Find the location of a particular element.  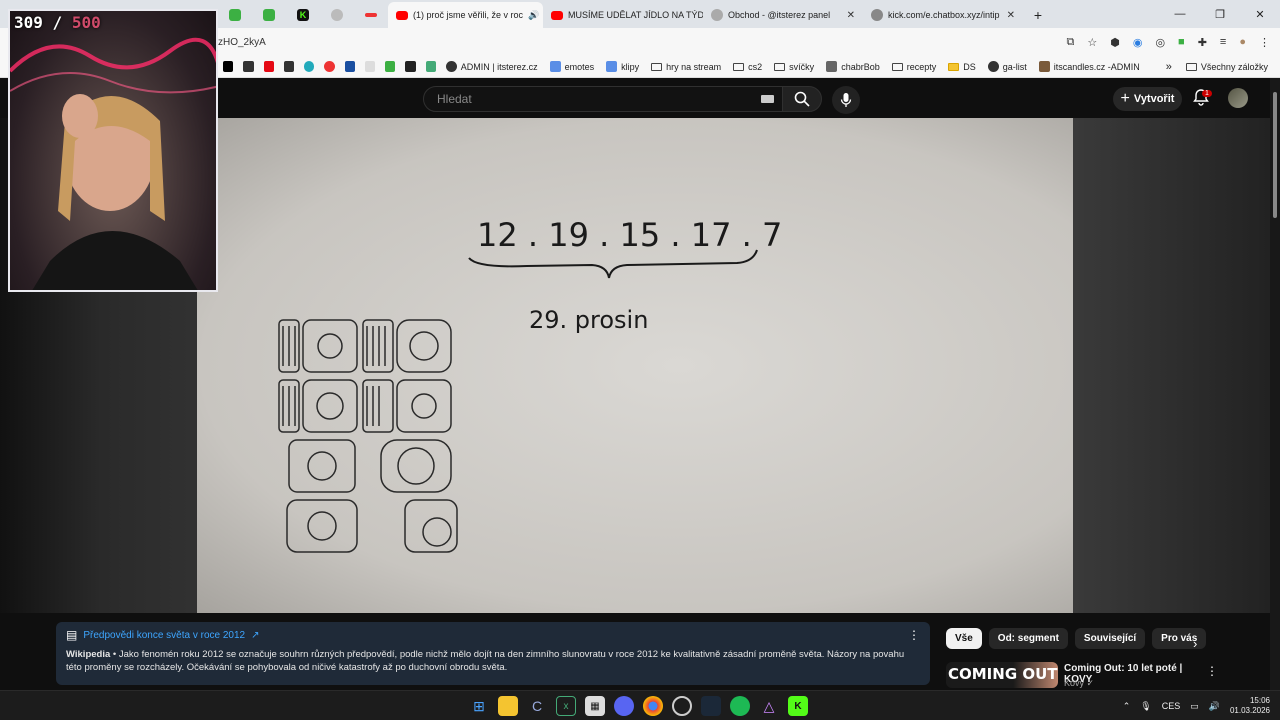

profile-icon: ● is located at coordinates (1242, 42).